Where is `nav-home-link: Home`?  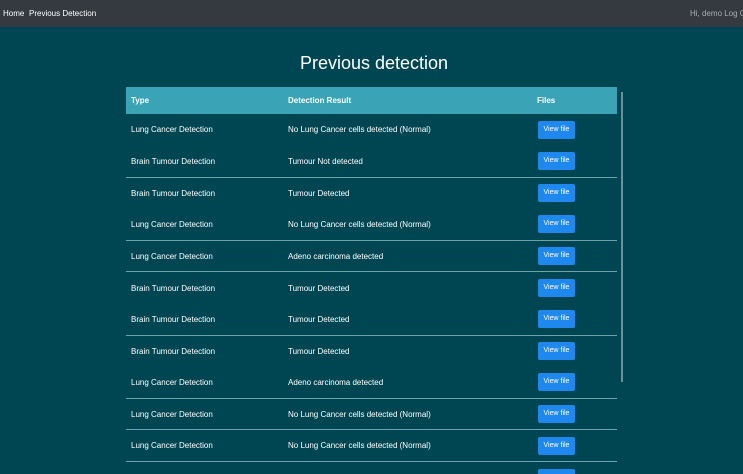
nav-home-link: Home is located at coordinates (13, 13).